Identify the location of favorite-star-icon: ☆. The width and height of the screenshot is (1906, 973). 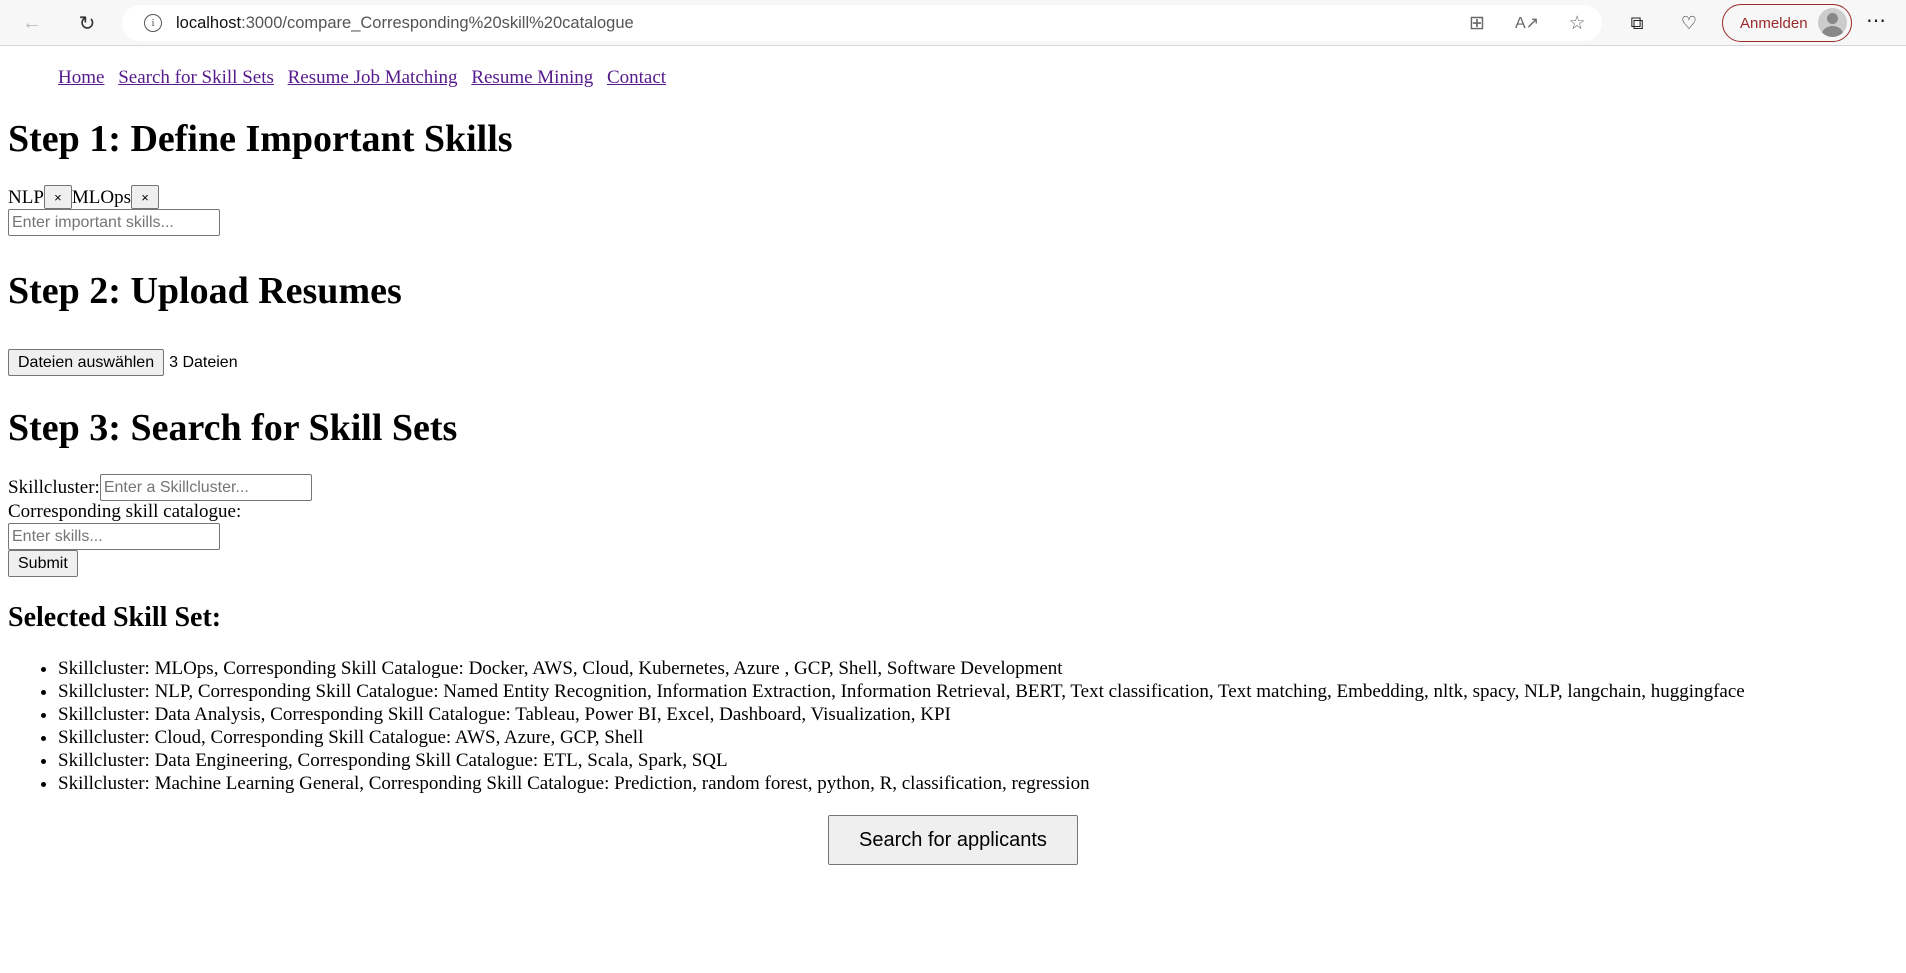
(1577, 23).